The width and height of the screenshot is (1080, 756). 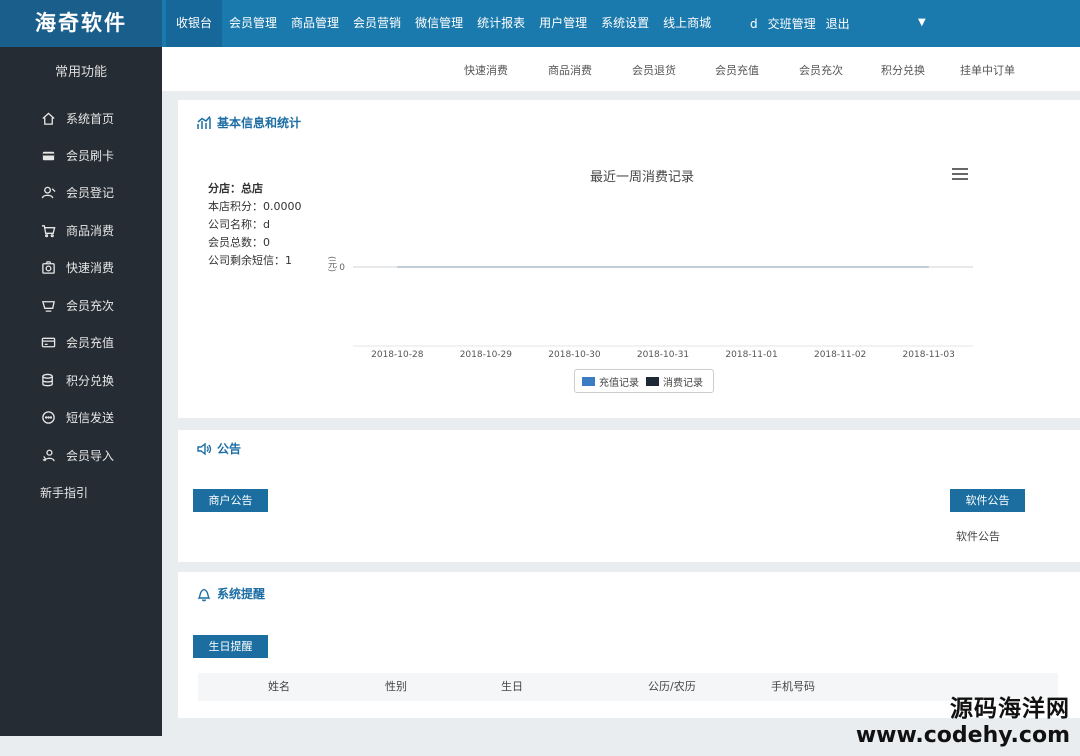 What do you see at coordinates (486, 355) in the screenshot?
I see `x-tick-label: 2018-10-29` at bounding box center [486, 355].